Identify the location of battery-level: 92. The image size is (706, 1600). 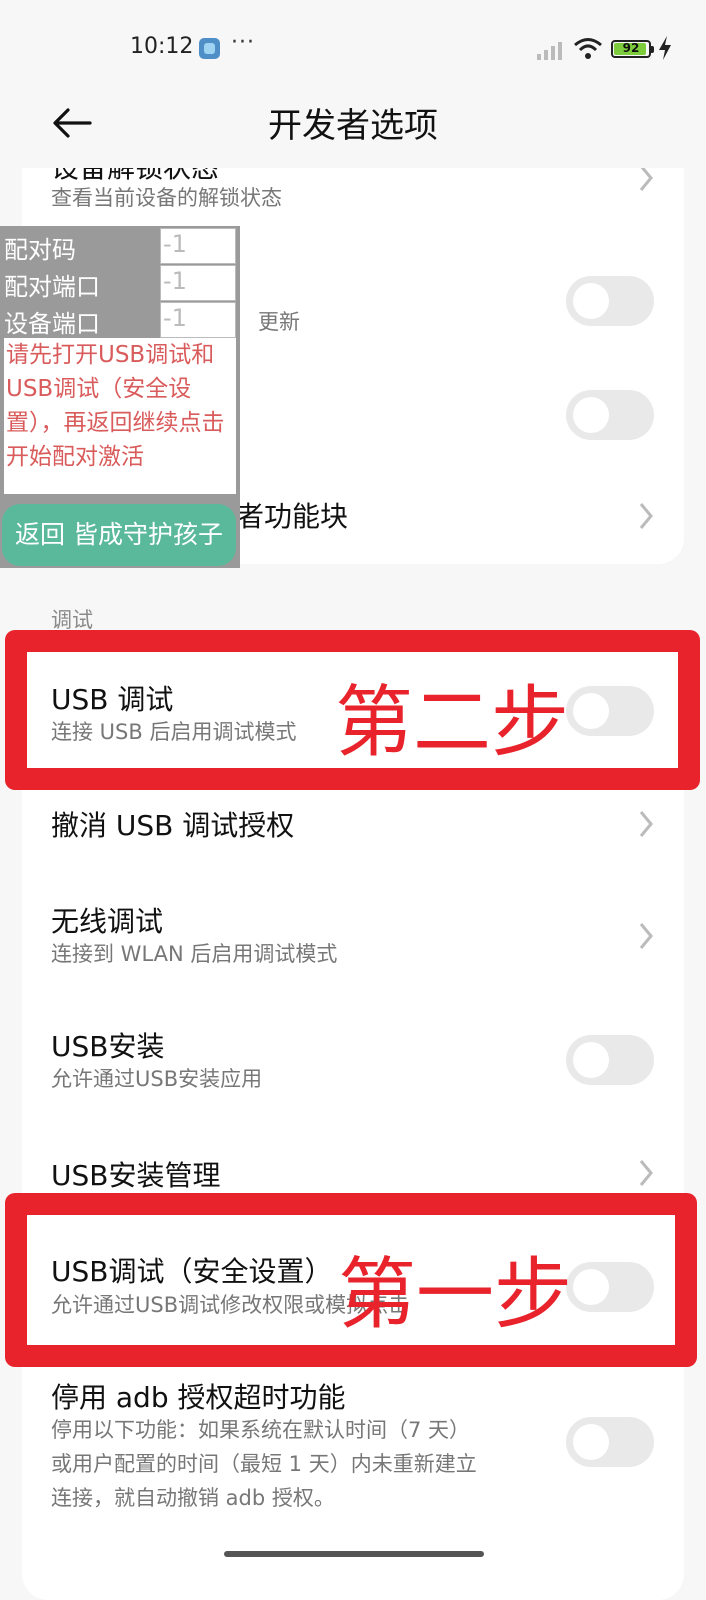
(631, 48).